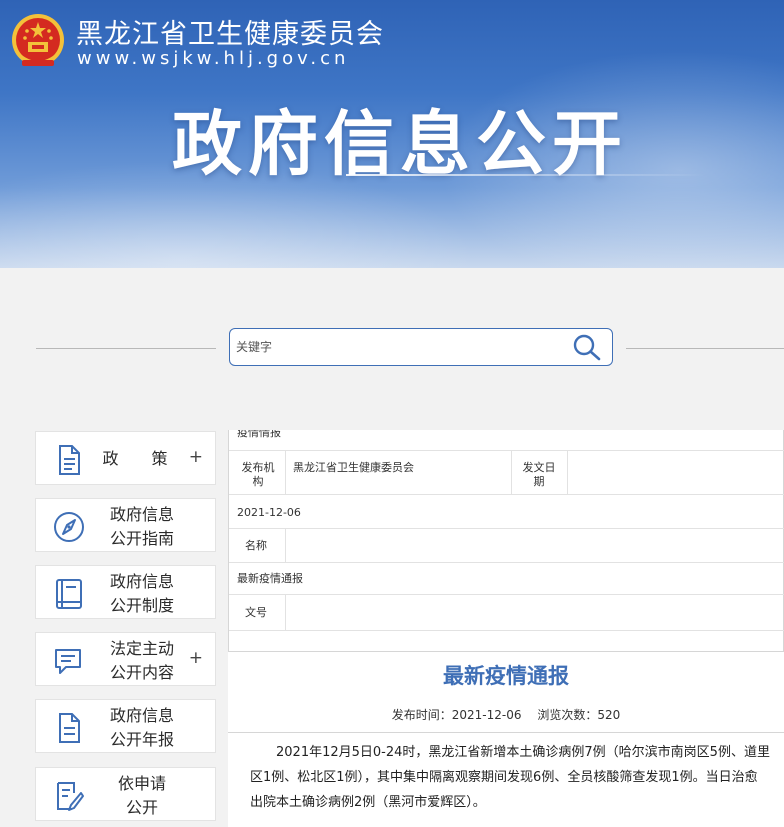  I want to click on sidebar-item-system: 政府信息 公开制度, so click(125, 592).